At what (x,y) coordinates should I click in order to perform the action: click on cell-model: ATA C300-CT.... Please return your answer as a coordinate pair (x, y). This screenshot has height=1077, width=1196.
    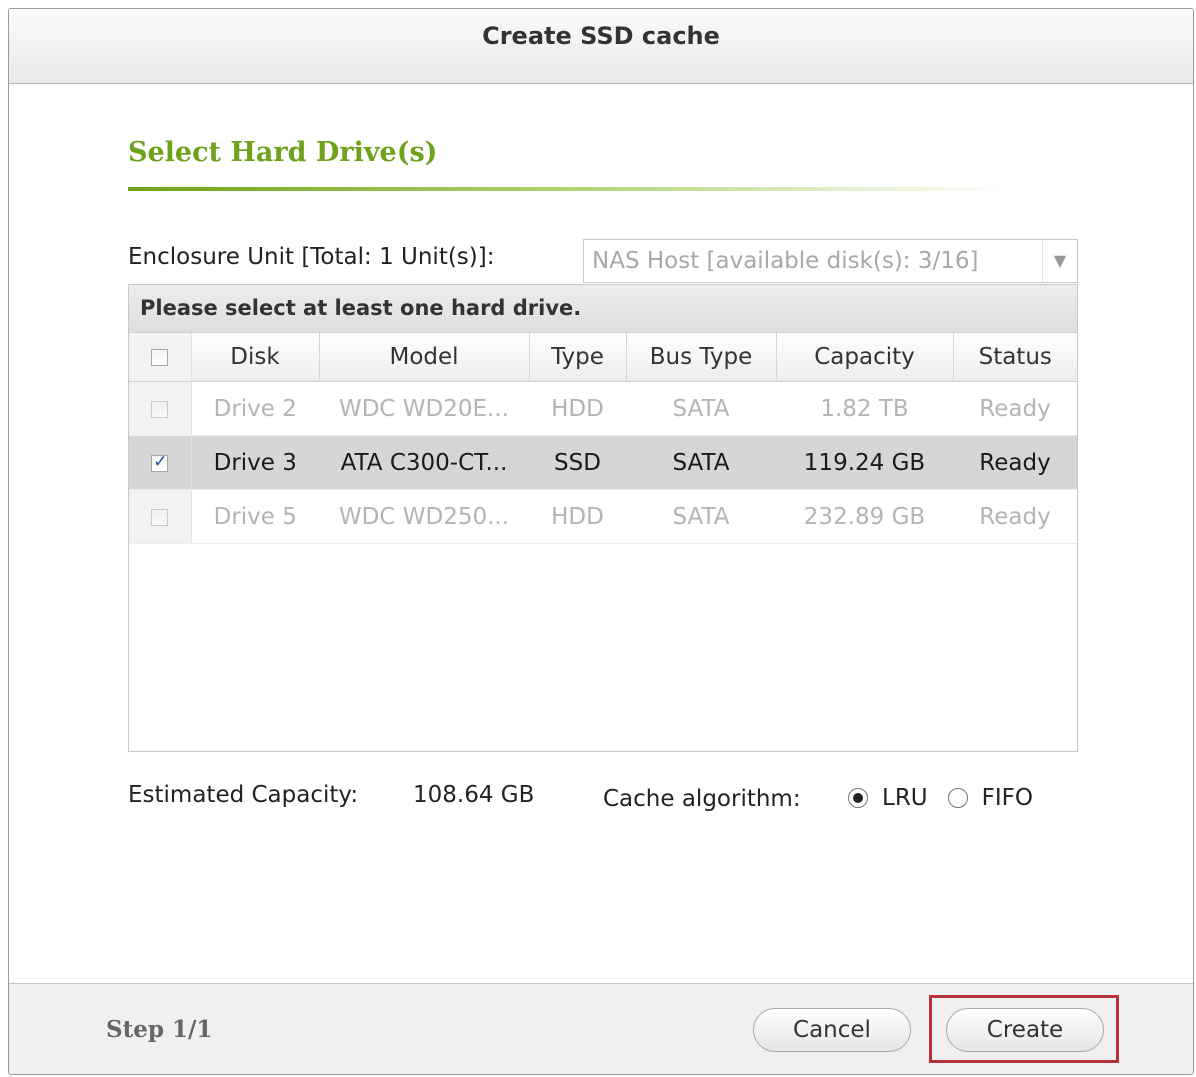
    Looking at the image, I should click on (424, 462).